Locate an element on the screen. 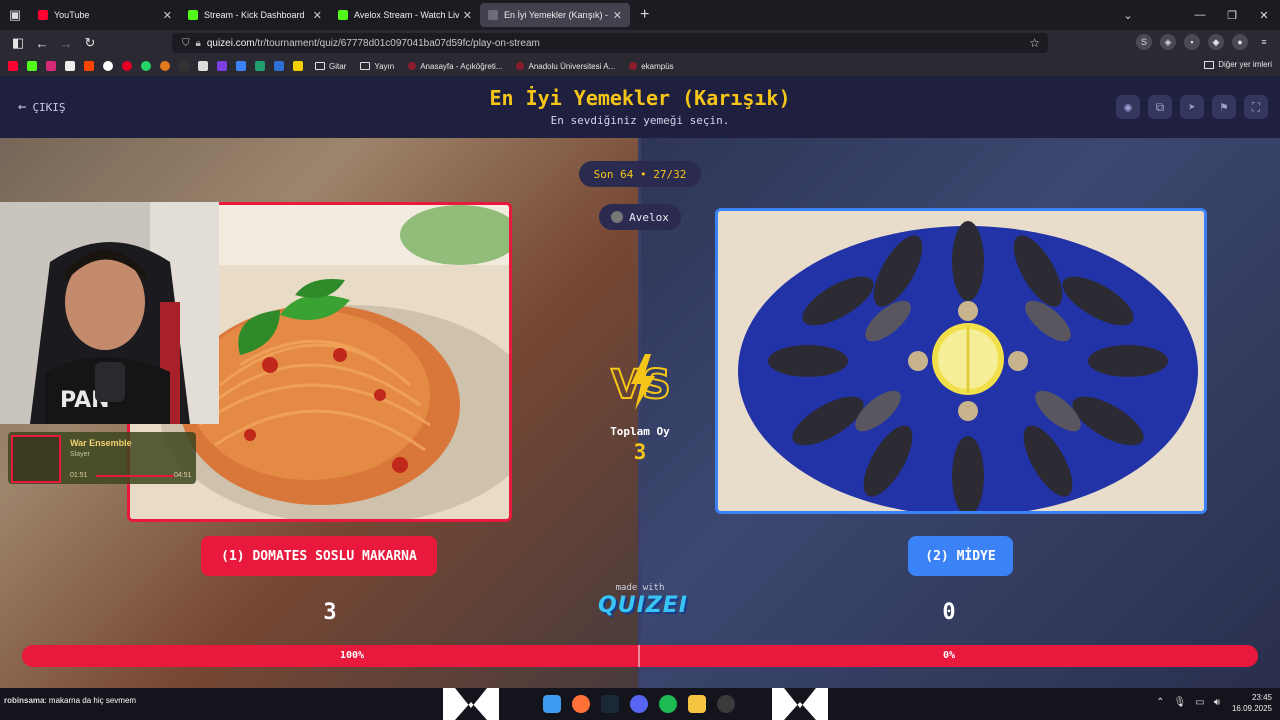  eye-icon: ◉ is located at coordinates (1128, 107).